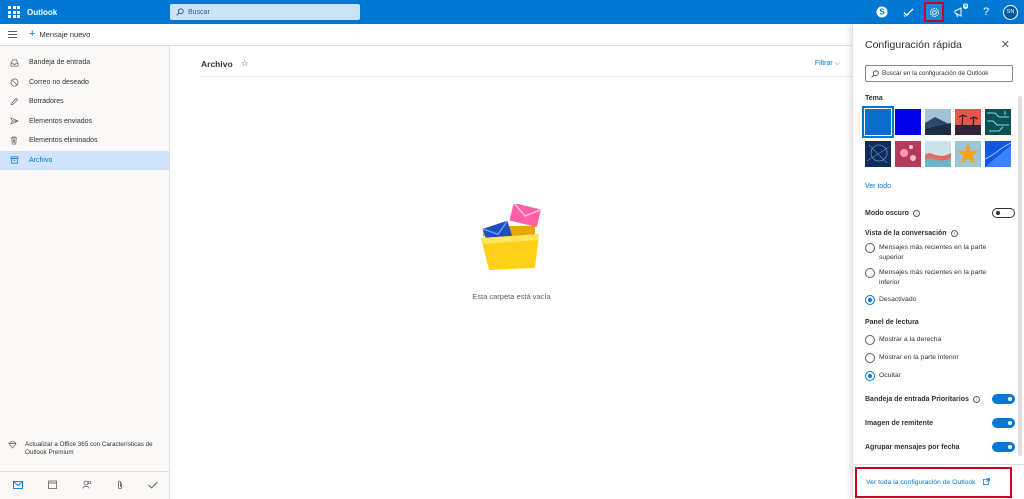 The image size is (1024, 499). What do you see at coordinates (965, 6) in the screenshot?
I see `notification-badge: 5` at bounding box center [965, 6].